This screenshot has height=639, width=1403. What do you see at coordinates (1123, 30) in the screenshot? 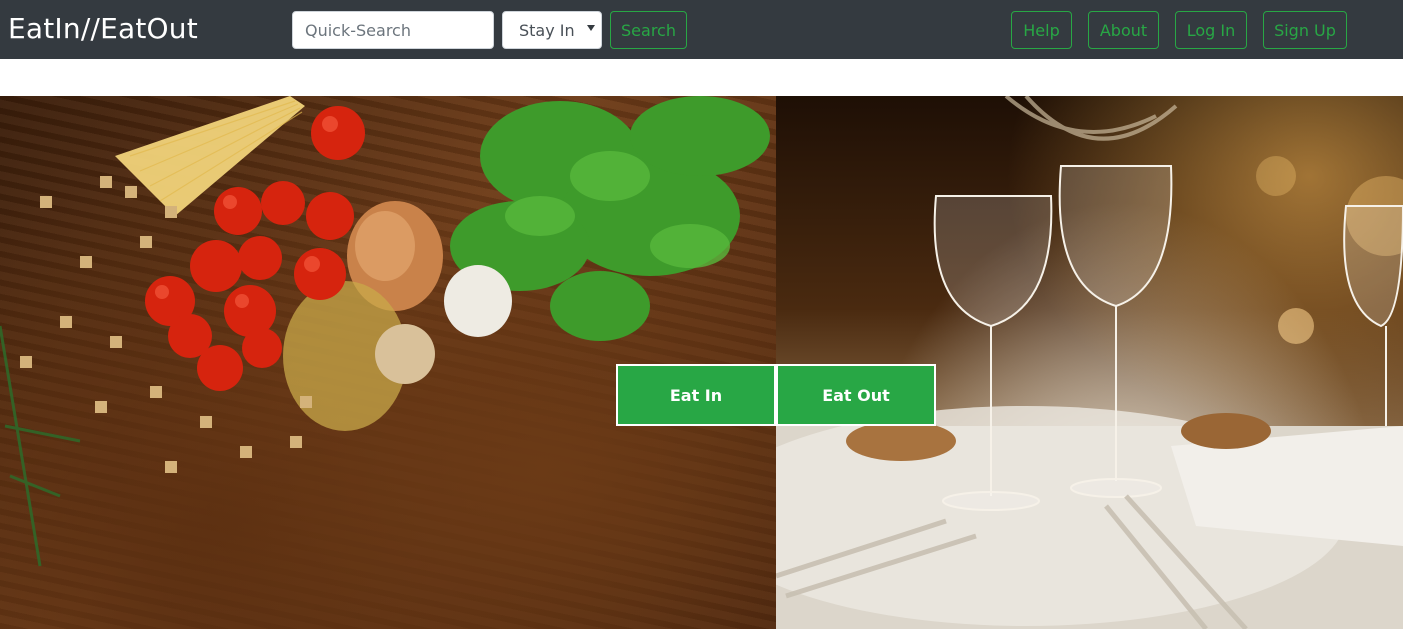
I see `about-button: About` at bounding box center [1123, 30].